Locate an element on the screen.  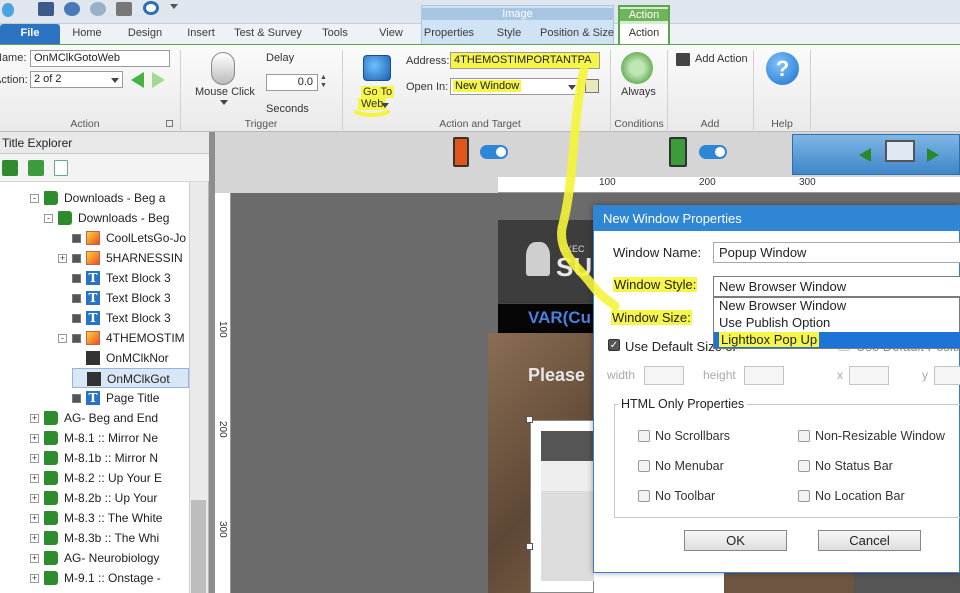
cancel-button: Cancel is located at coordinates (869, 540).